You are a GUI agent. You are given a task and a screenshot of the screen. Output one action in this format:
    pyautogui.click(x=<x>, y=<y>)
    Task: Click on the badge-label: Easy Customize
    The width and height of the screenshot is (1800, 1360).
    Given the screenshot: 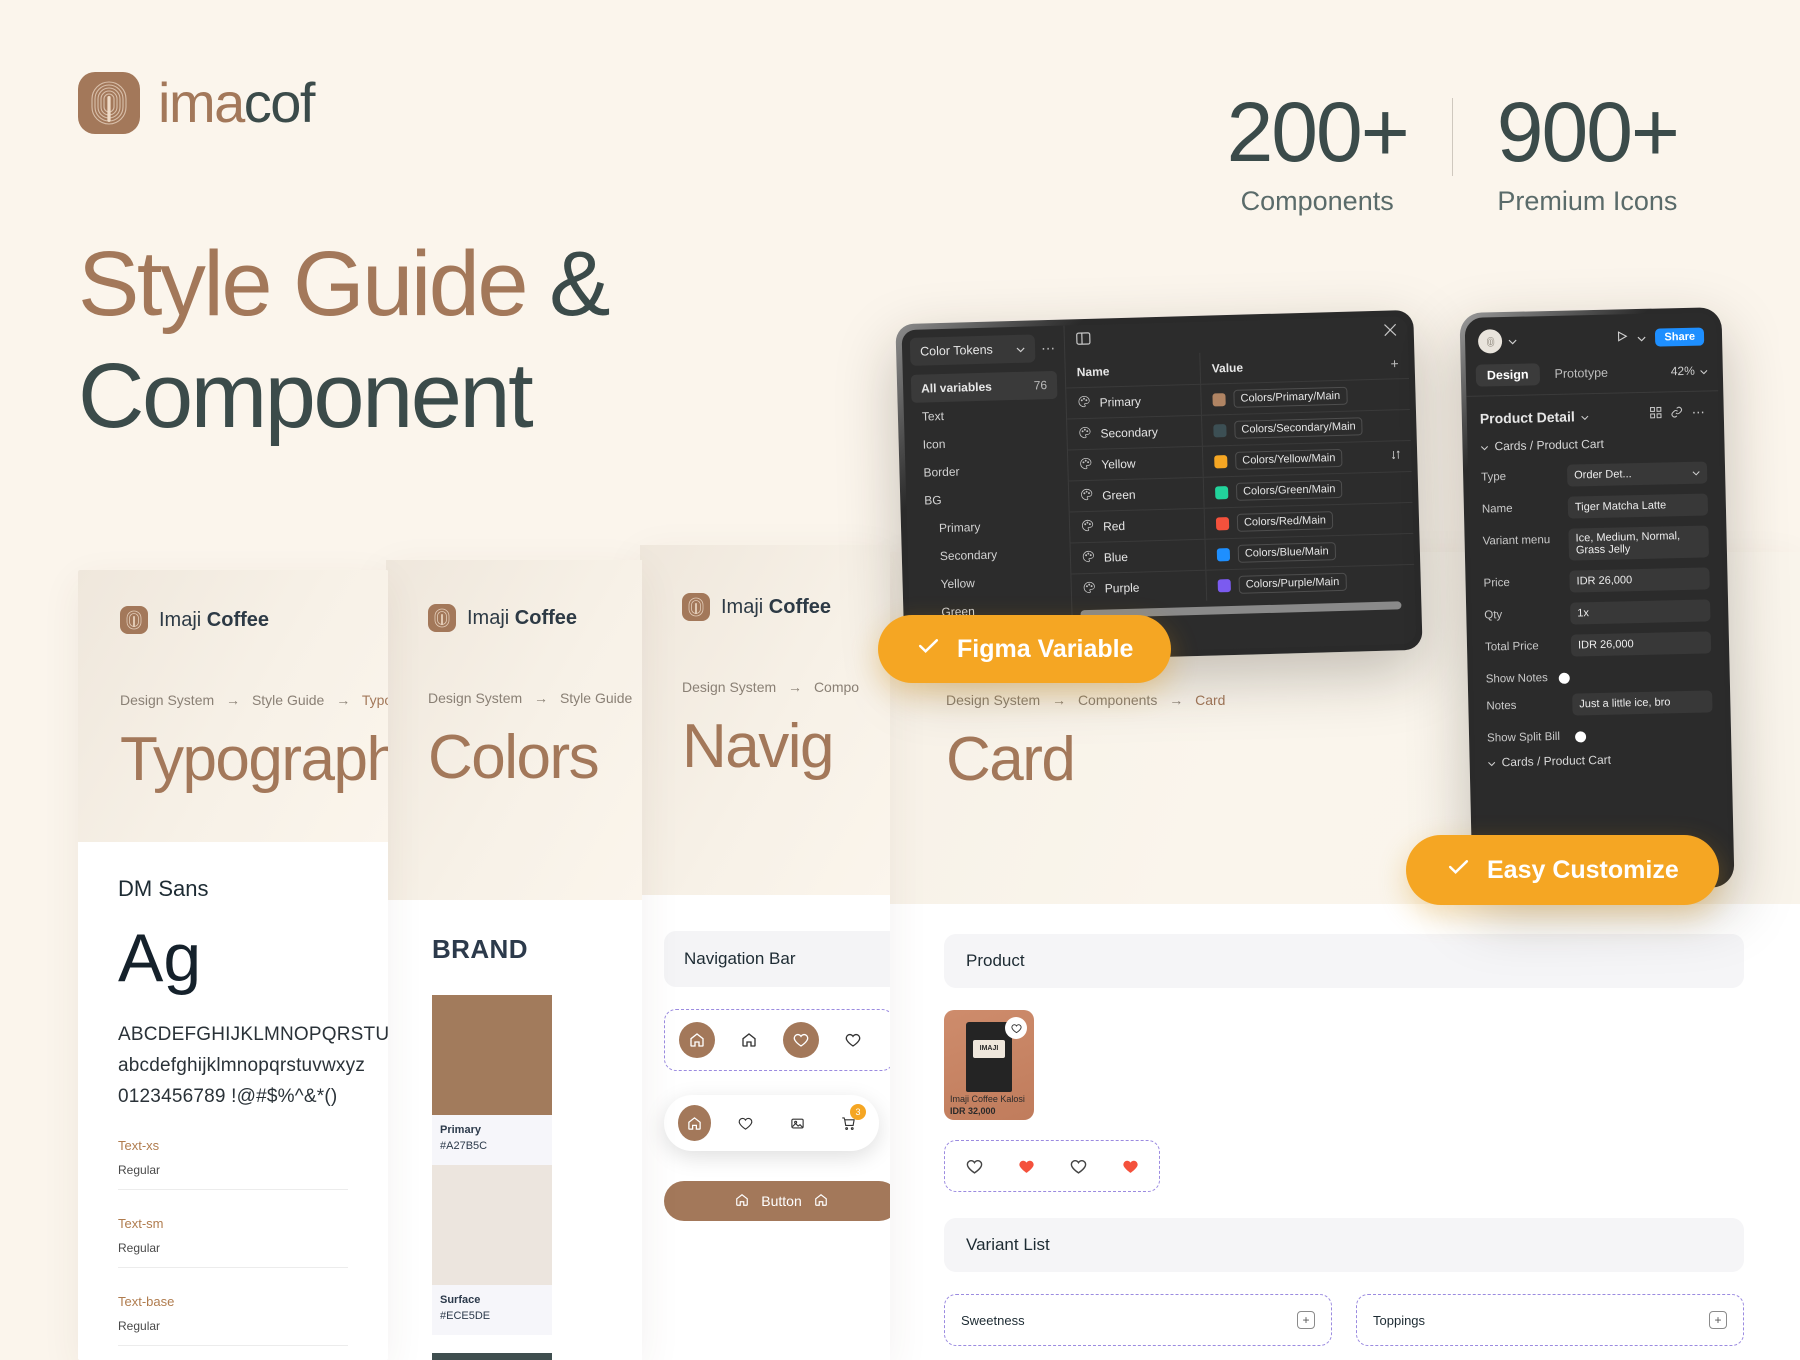 What is the action you would take?
    pyautogui.click(x=1583, y=869)
    